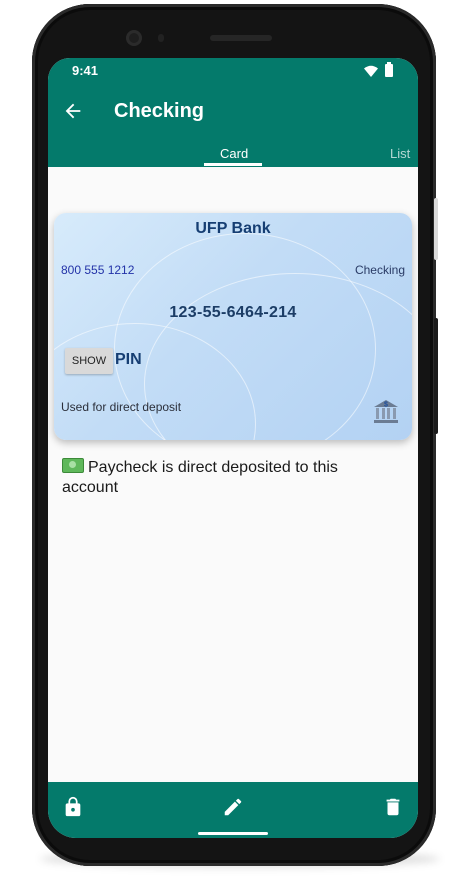  What do you see at coordinates (233, 164) in the screenshot?
I see `tab-indicator` at bounding box center [233, 164].